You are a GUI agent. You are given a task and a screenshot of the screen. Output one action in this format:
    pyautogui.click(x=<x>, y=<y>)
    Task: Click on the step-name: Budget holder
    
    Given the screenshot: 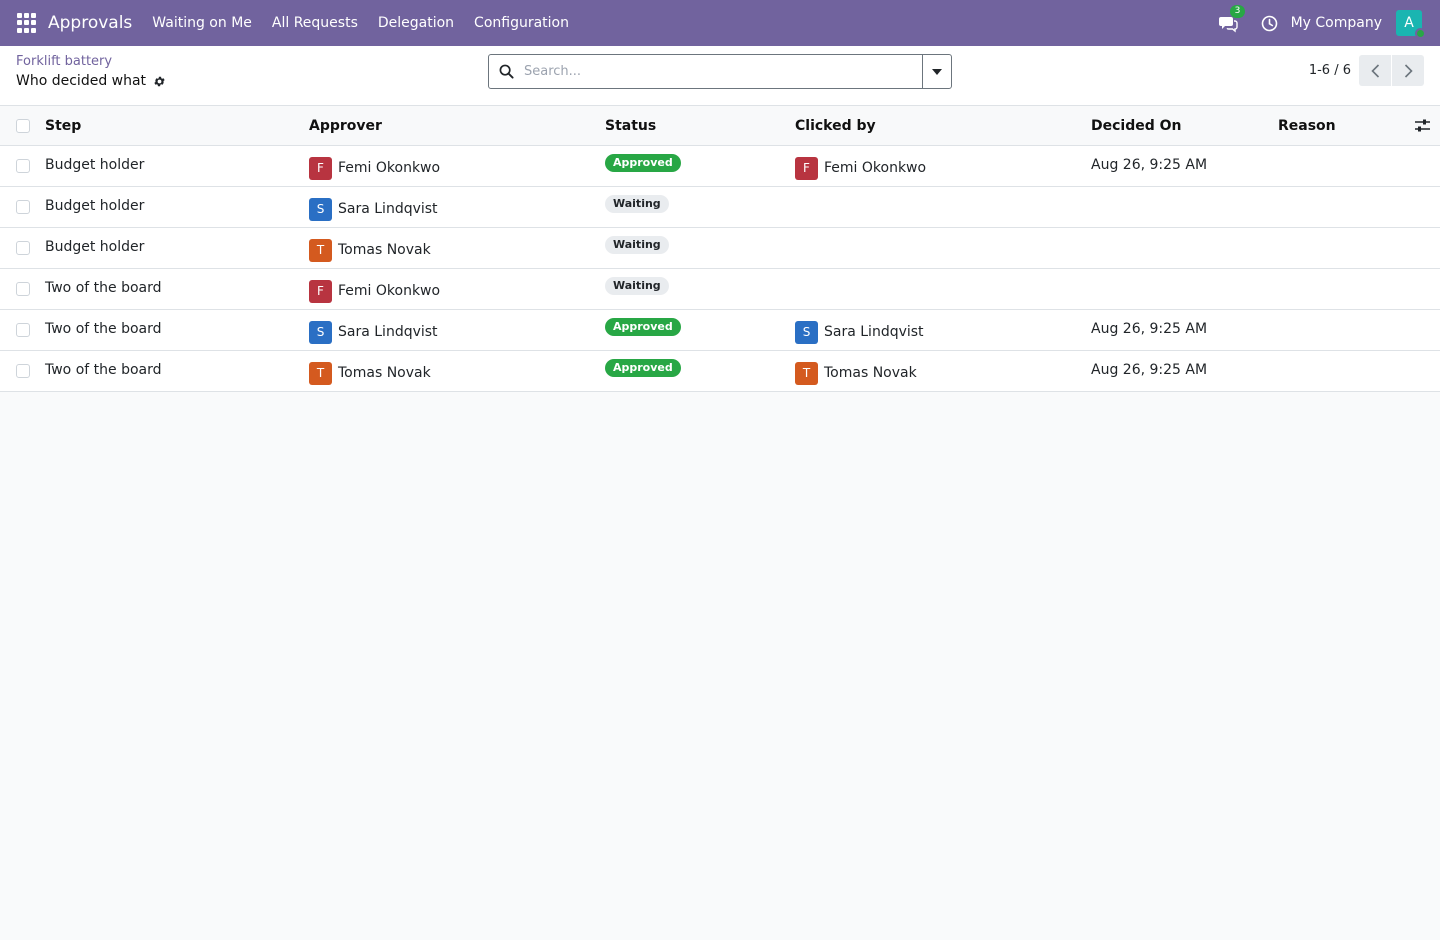 What is the action you would take?
    pyautogui.click(x=95, y=247)
    